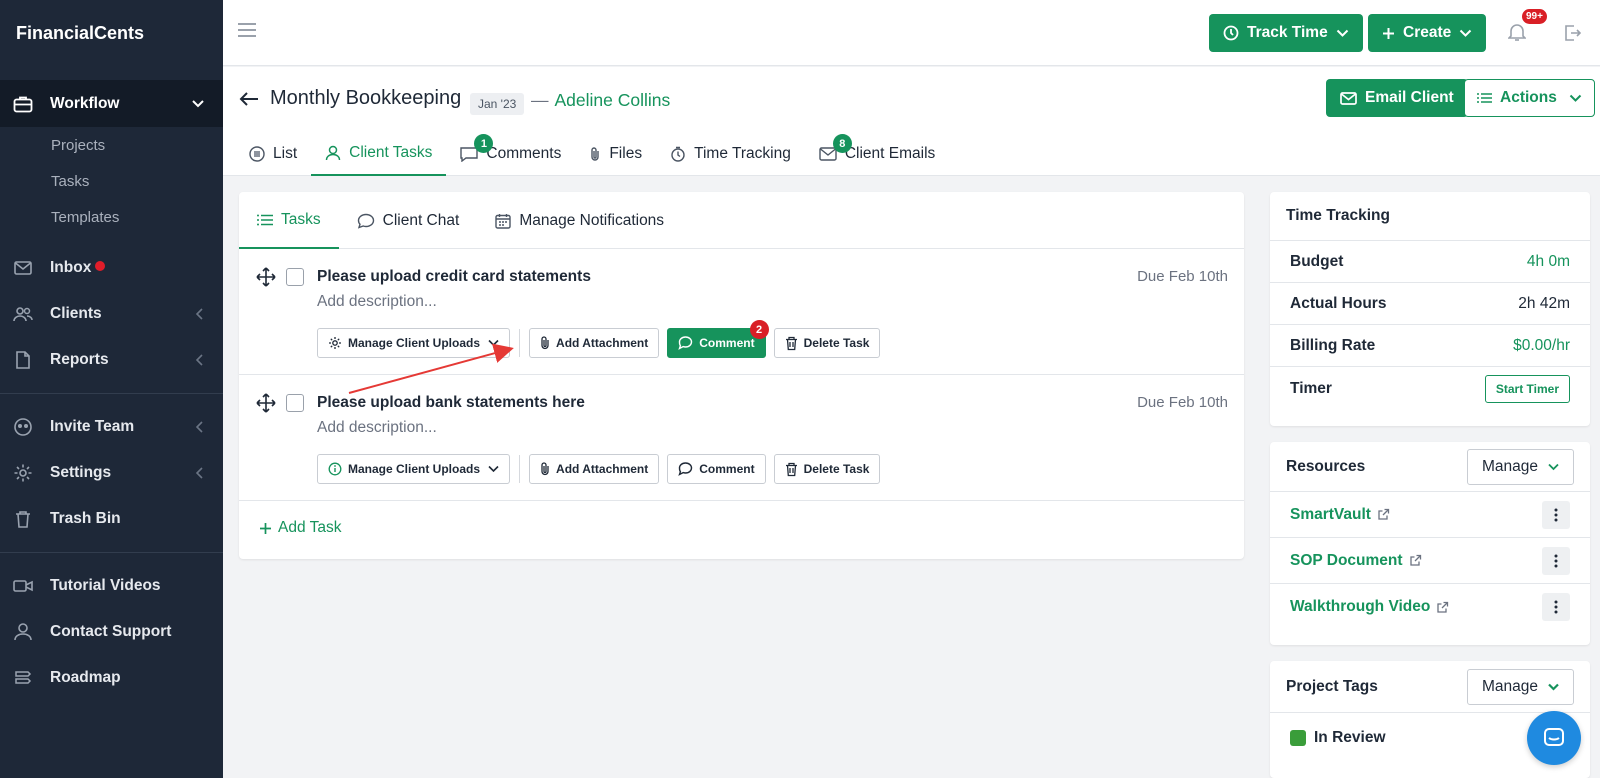 Image resolution: width=1600 pixels, height=778 pixels. What do you see at coordinates (1554, 738) in the screenshot?
I see `support-chat-button` at bounding box center [1554, 738].